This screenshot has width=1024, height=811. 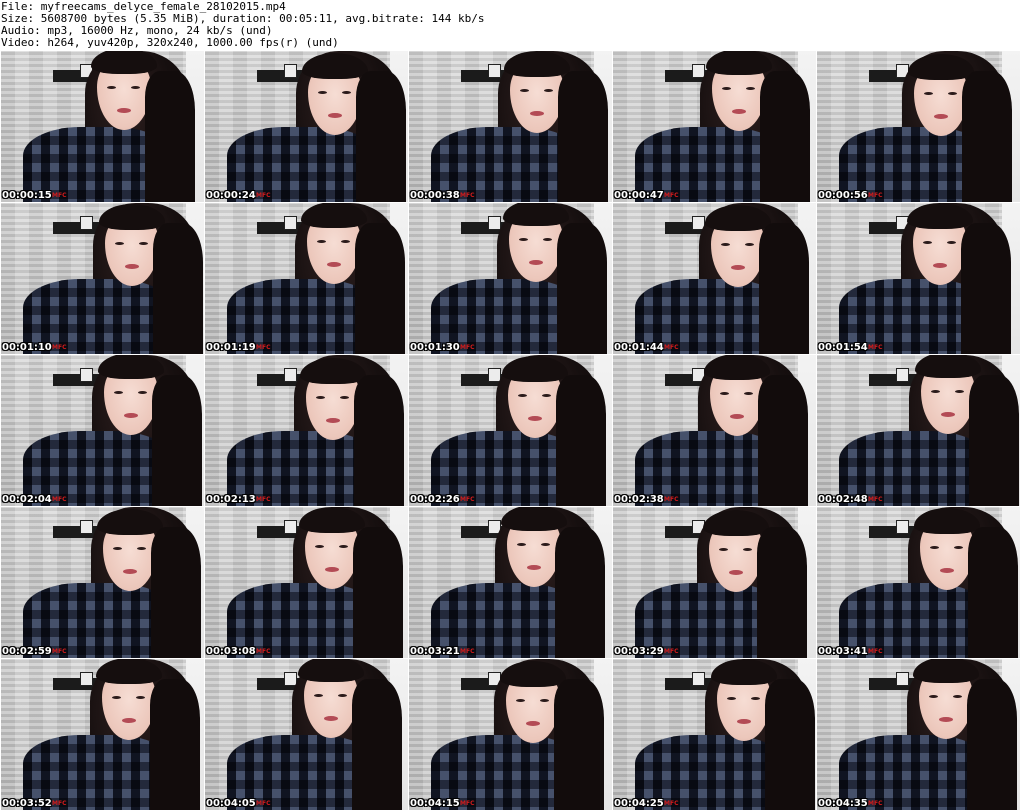 I want to click on thumbnail-timestamp: 00:00:24, so click(x=231, y=195).